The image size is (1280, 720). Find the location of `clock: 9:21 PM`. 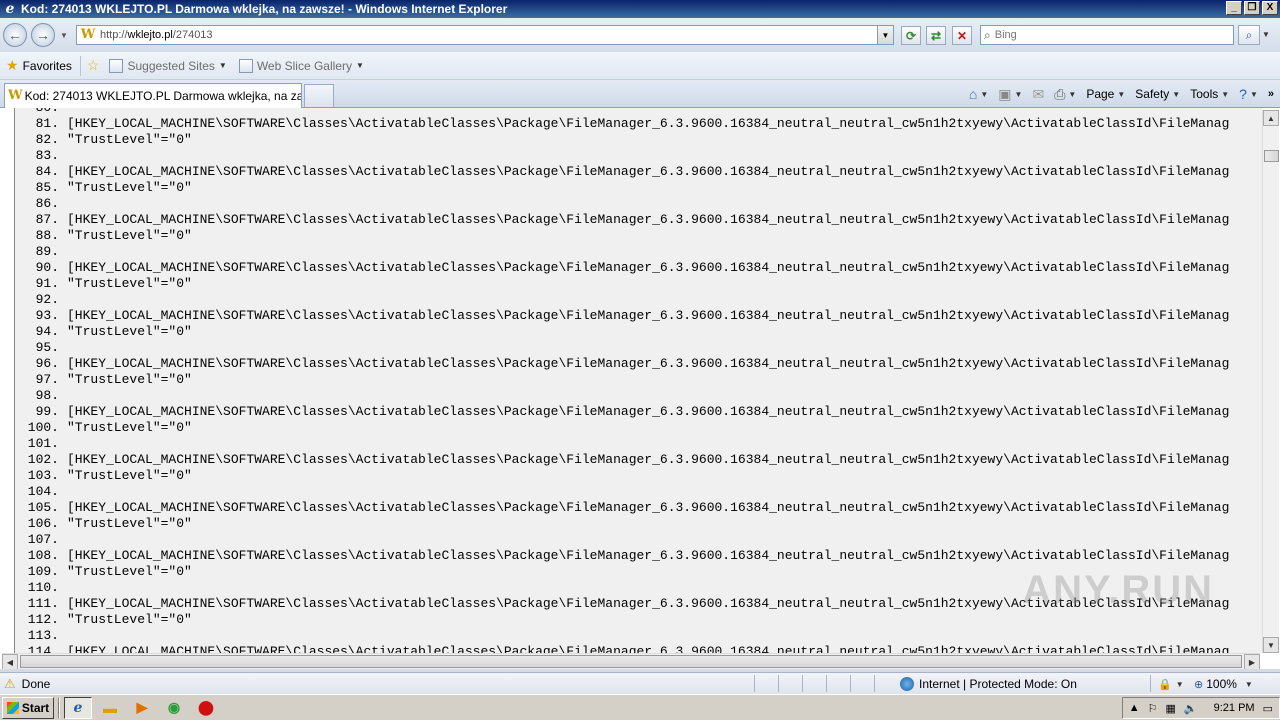

clock: 9:21 PM is located at coordinates (1234, 708).